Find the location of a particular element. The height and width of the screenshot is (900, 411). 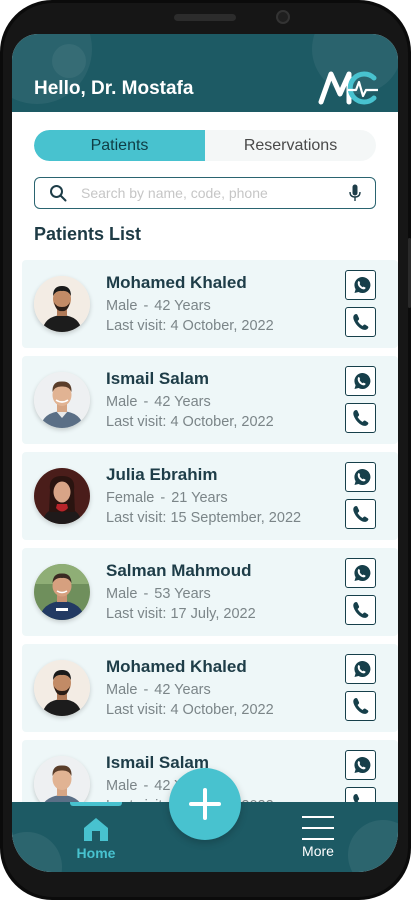

patient-gender: Female is located at coordinates (130, 498).